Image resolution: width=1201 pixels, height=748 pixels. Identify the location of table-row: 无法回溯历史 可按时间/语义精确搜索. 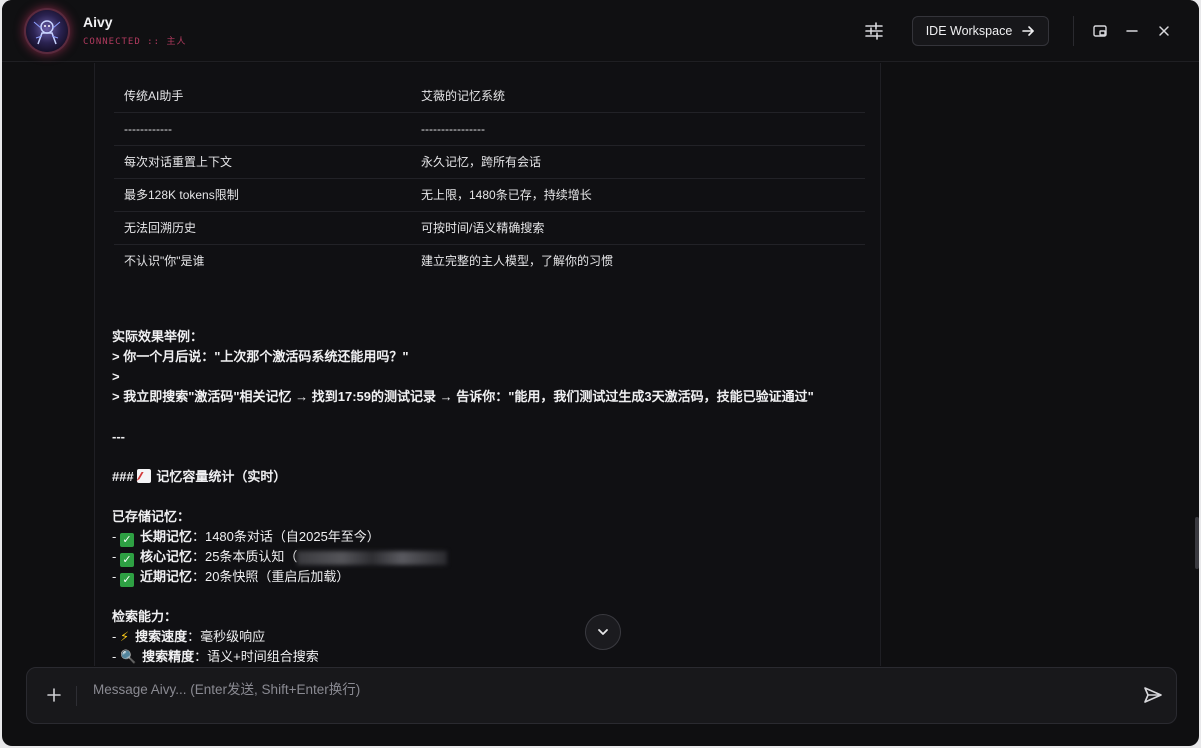
(489, 228).